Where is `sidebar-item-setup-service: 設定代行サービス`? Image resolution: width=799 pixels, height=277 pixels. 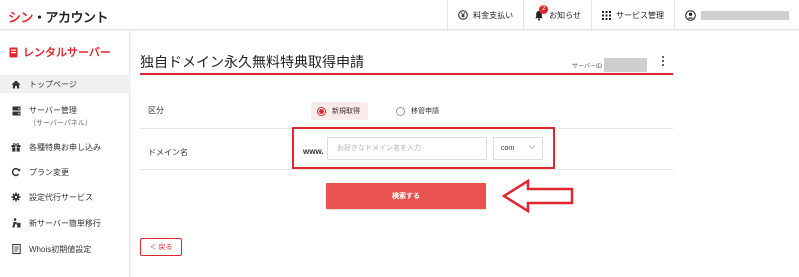 sidebar-item-setup-service: 設定代行サービス is located at coordinates (65, 197).